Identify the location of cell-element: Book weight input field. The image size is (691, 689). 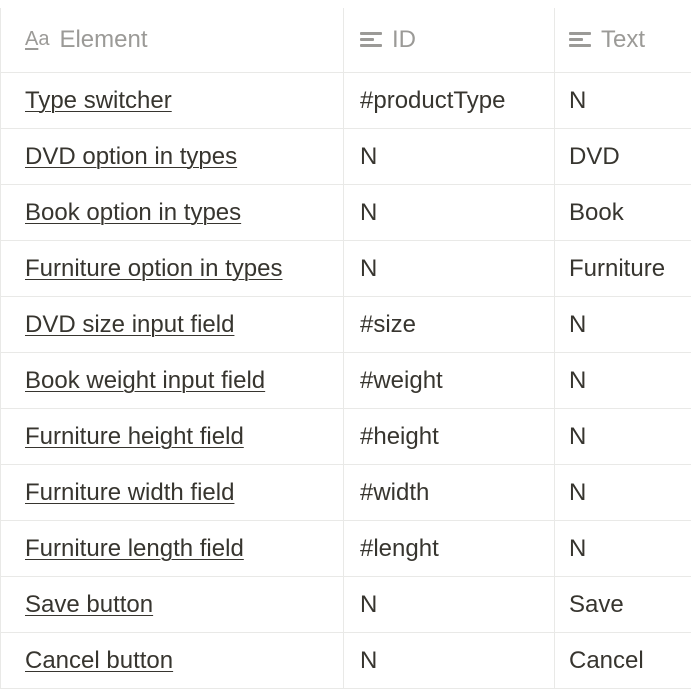
(172, 381).